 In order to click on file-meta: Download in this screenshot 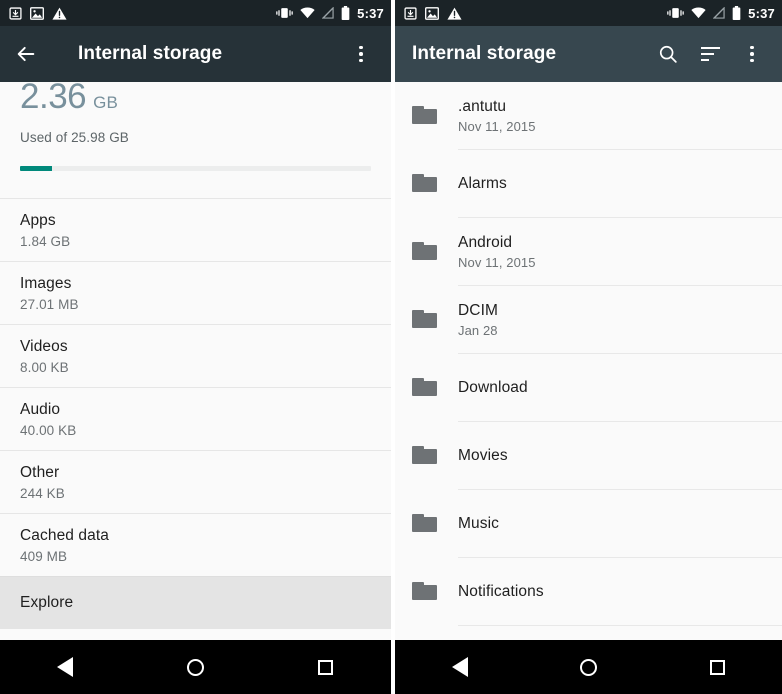, I will do `click(493, 388)`.